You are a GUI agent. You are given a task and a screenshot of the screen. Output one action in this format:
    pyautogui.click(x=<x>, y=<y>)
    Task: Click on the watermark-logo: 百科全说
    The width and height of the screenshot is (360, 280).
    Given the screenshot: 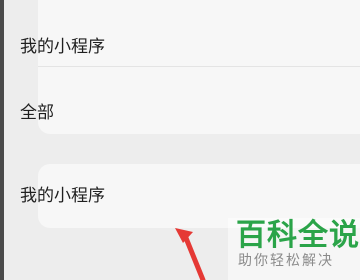 What is the action you would take?
    pyautogui.click(x=298, y=235)
    